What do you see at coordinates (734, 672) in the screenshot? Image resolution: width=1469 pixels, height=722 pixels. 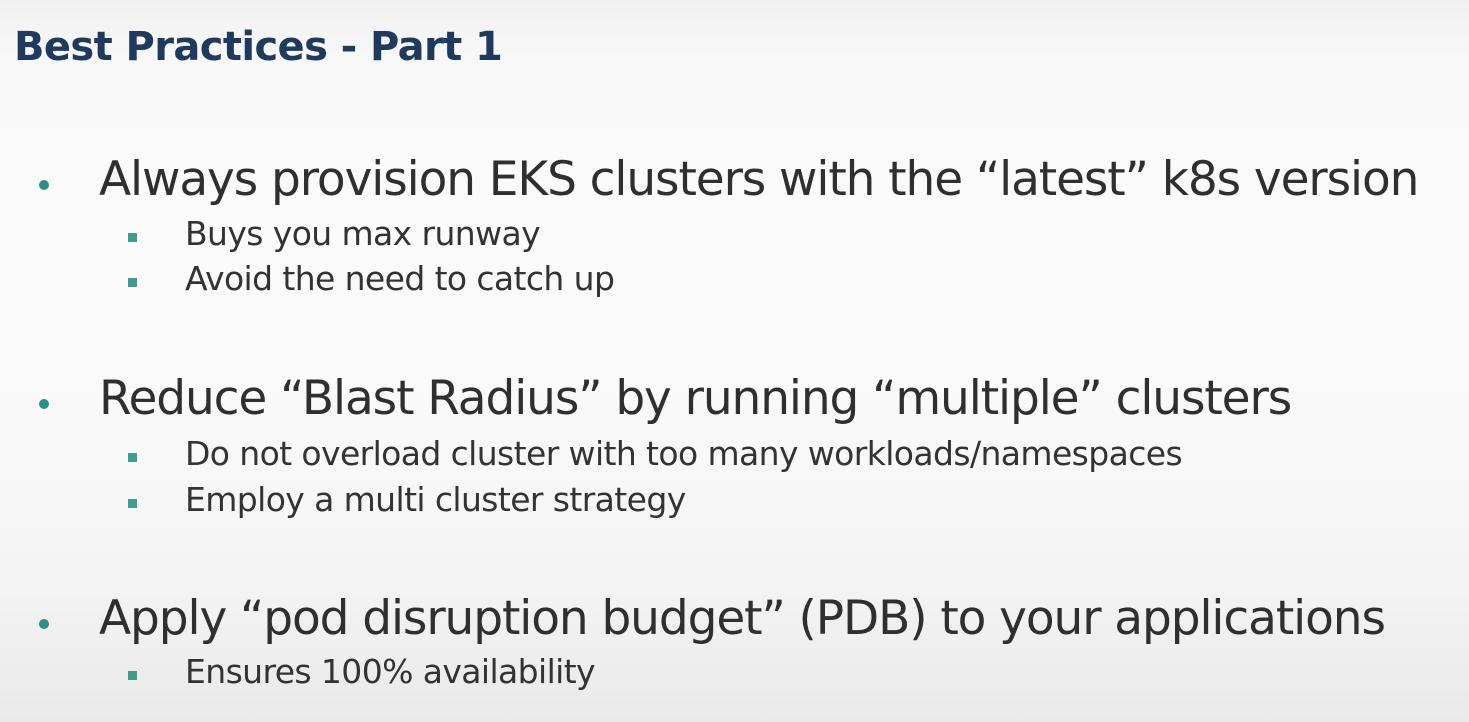 I see `sub-bullet-item: Ensures 100% availability` at bounding box center [734, 672].